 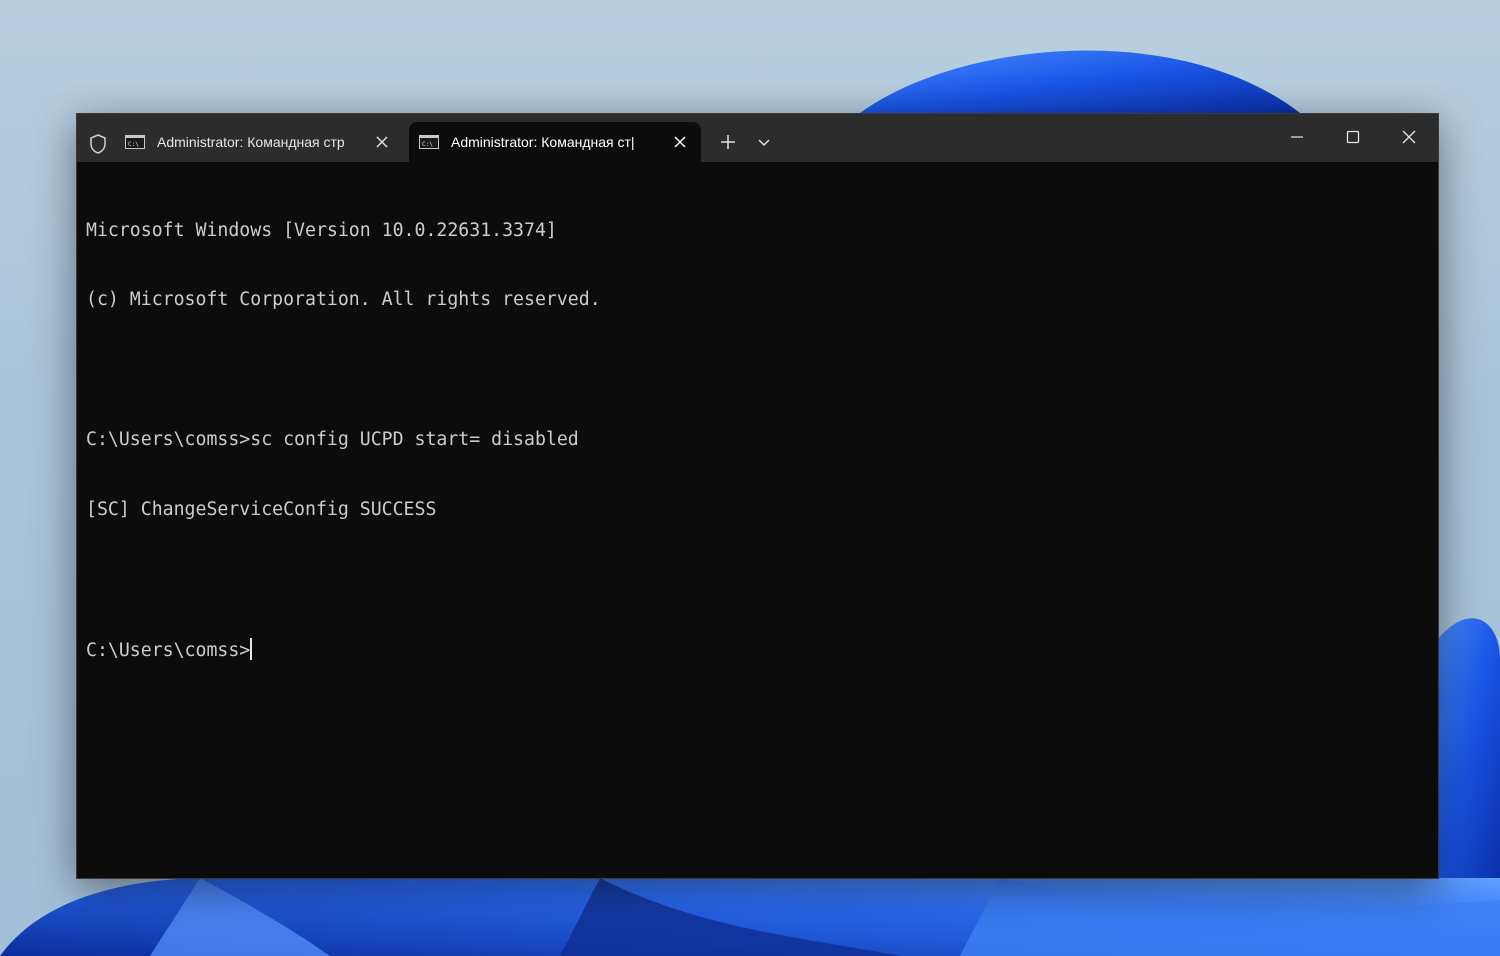 I want to click on tab-title: Administrator: Командная ст|, so click(x=543, y=142).